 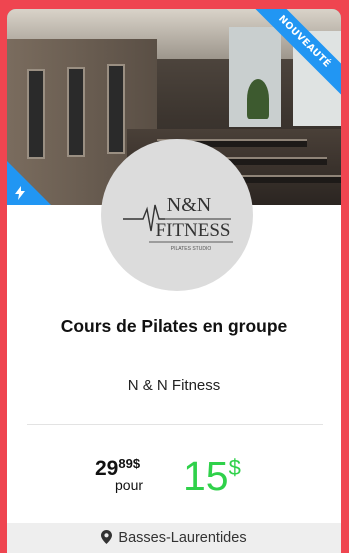 I want to click on location-label: Basses-Laurentides, so click(x=182, y=538).